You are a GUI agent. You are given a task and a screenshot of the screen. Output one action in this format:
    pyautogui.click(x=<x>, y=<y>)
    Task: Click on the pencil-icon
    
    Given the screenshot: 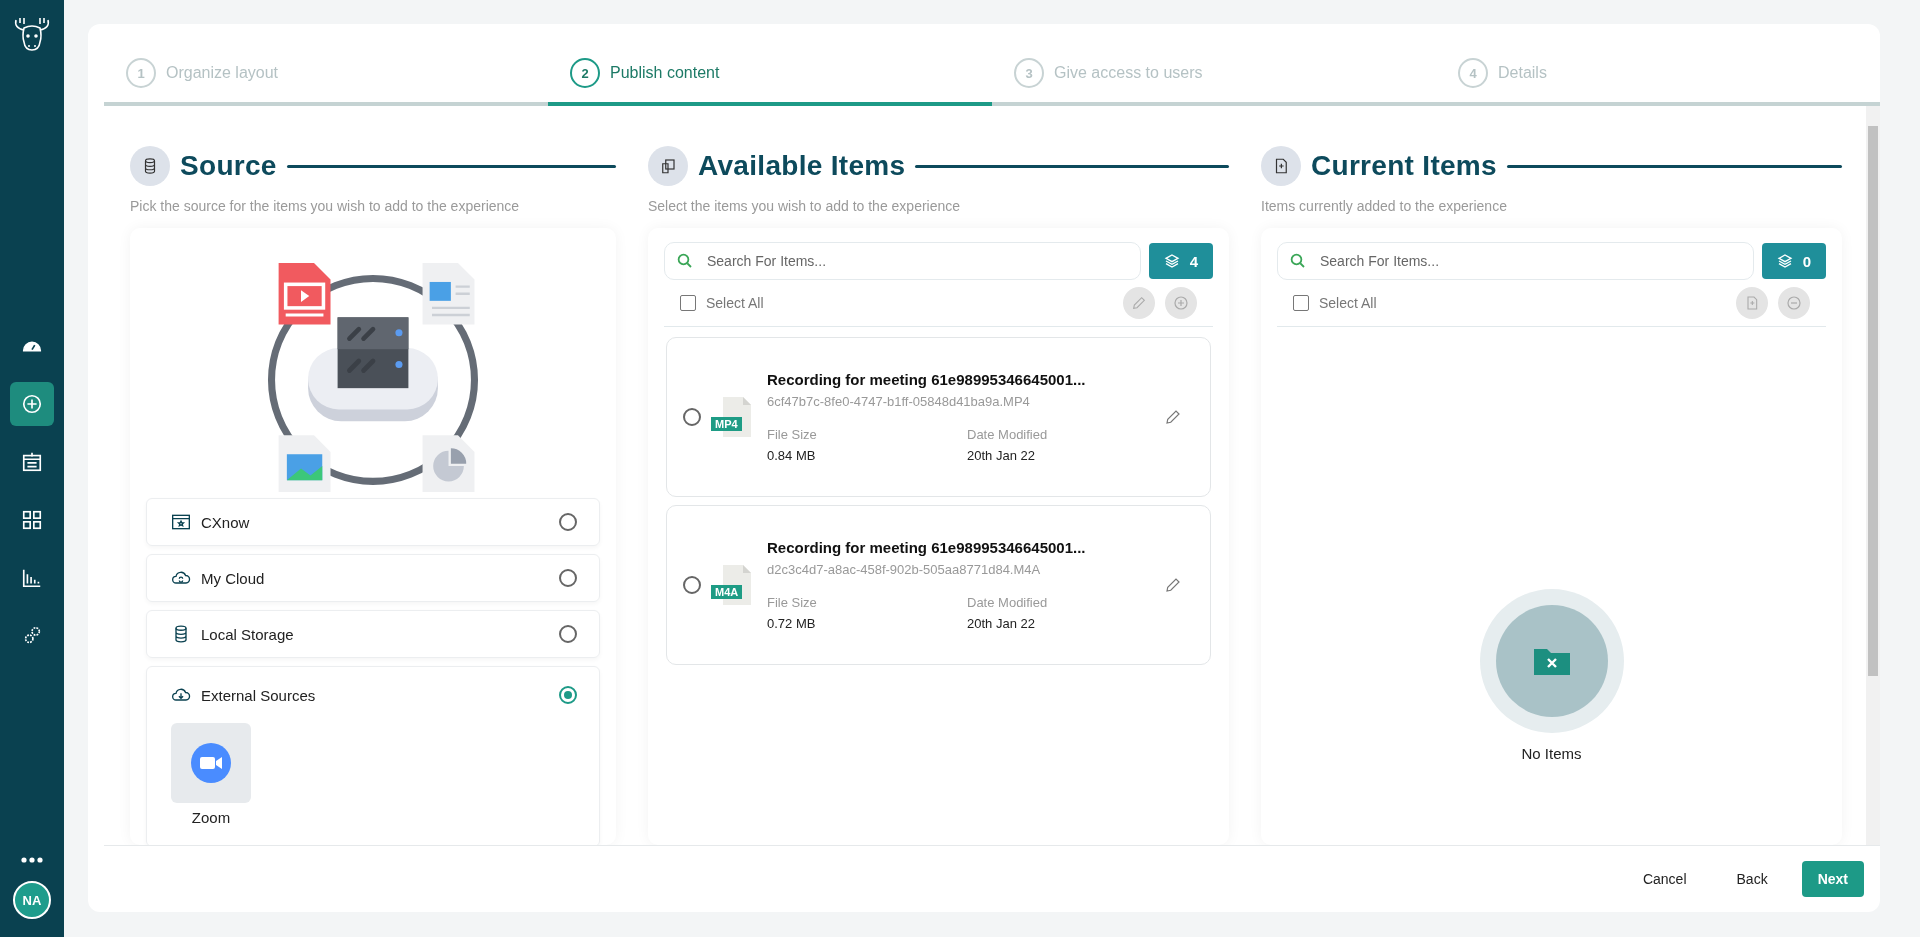 What is the action you would take?
    pyautogui.click(x=1139, y=303)
    